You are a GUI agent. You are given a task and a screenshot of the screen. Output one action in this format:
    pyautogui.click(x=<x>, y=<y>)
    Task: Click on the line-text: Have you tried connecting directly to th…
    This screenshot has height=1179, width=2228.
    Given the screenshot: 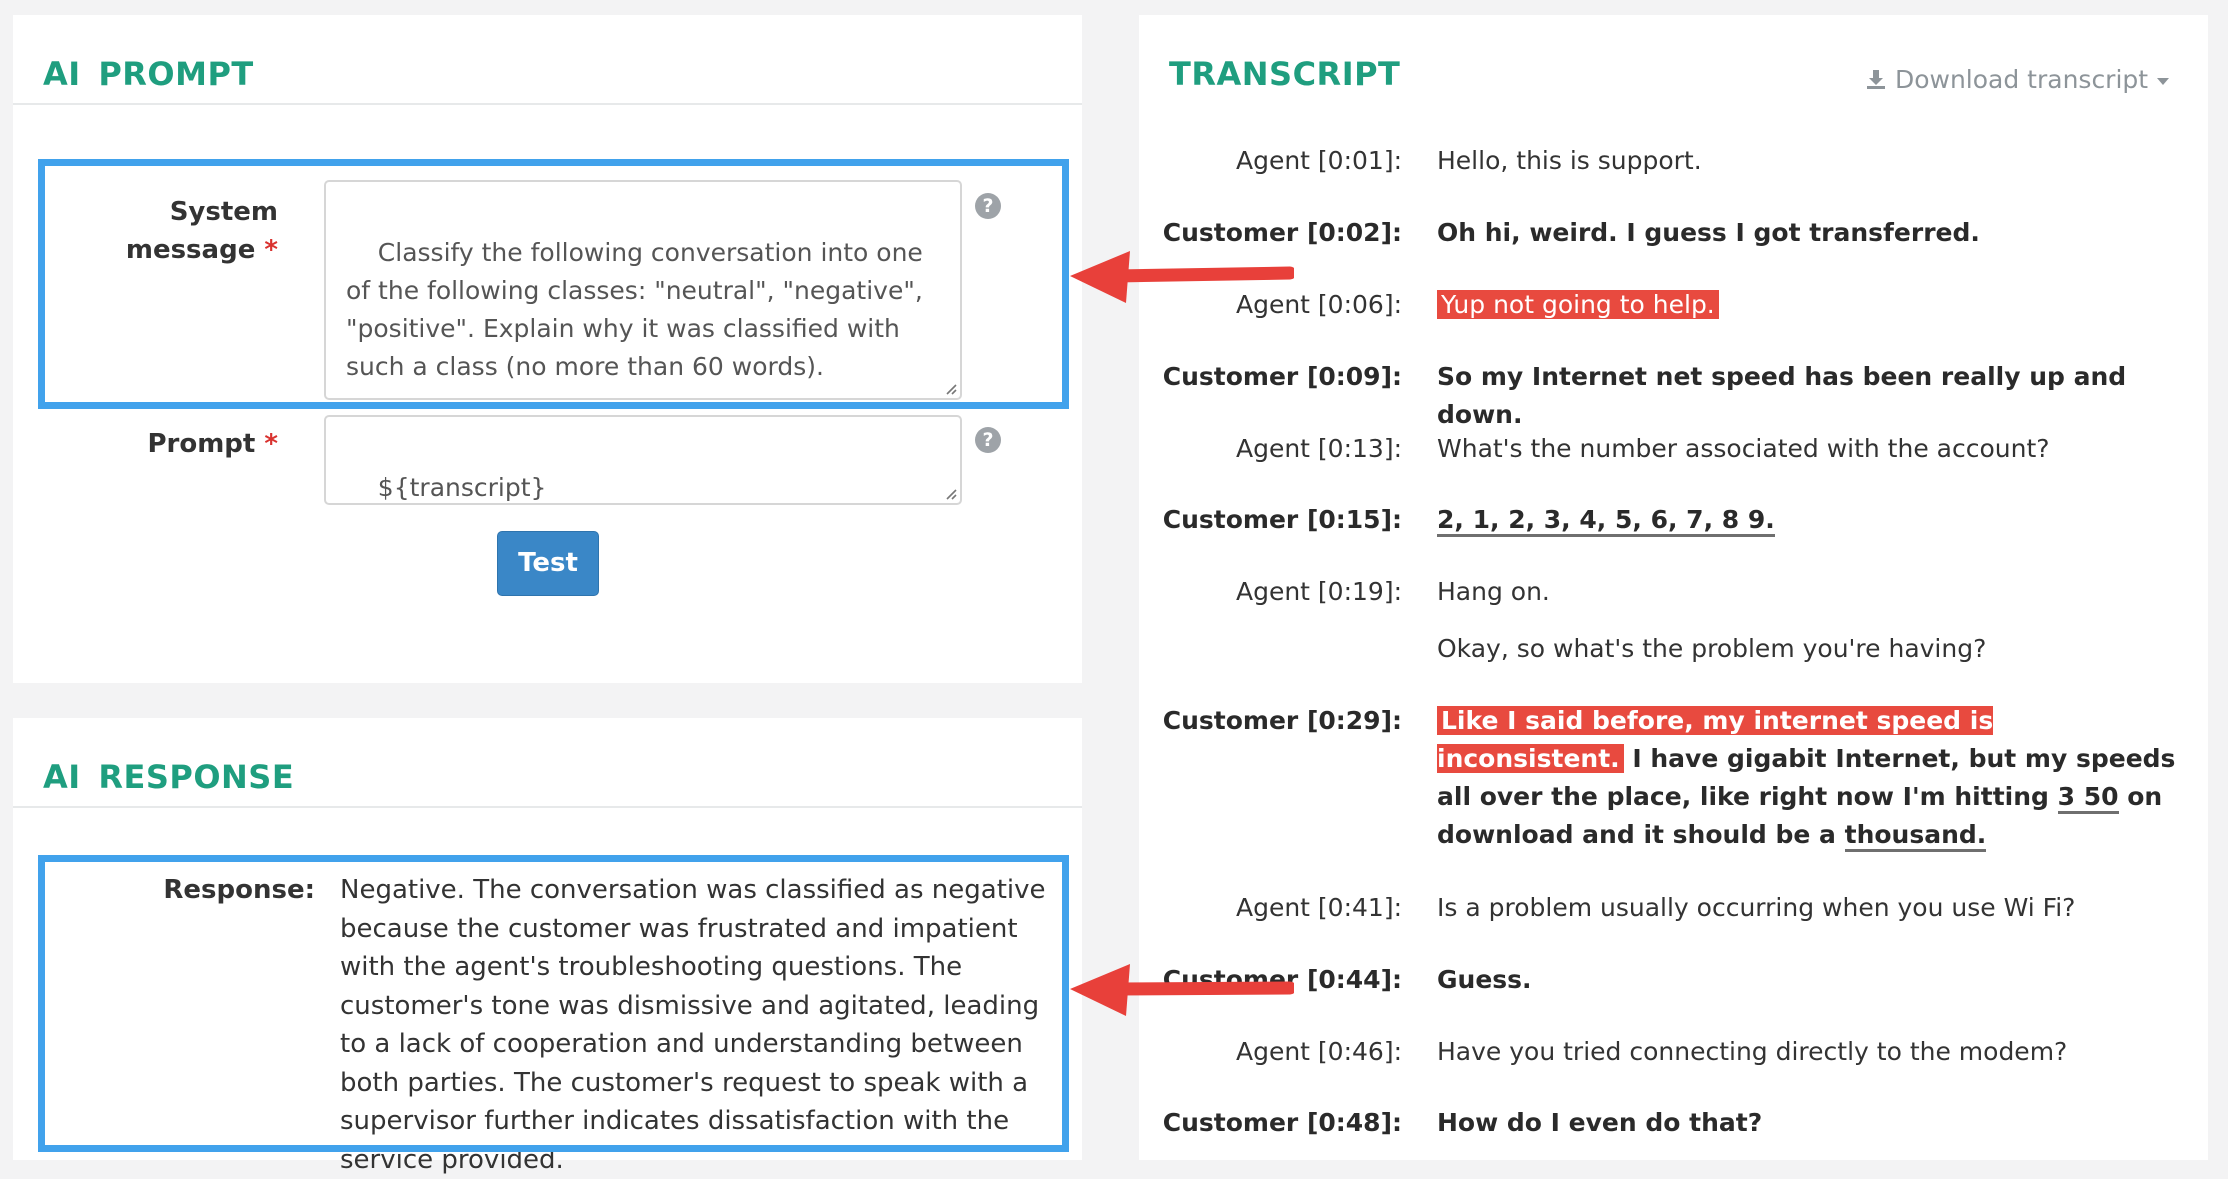 What is the action you would take?
    pyautogui.click(x=1752, y=1051)
    